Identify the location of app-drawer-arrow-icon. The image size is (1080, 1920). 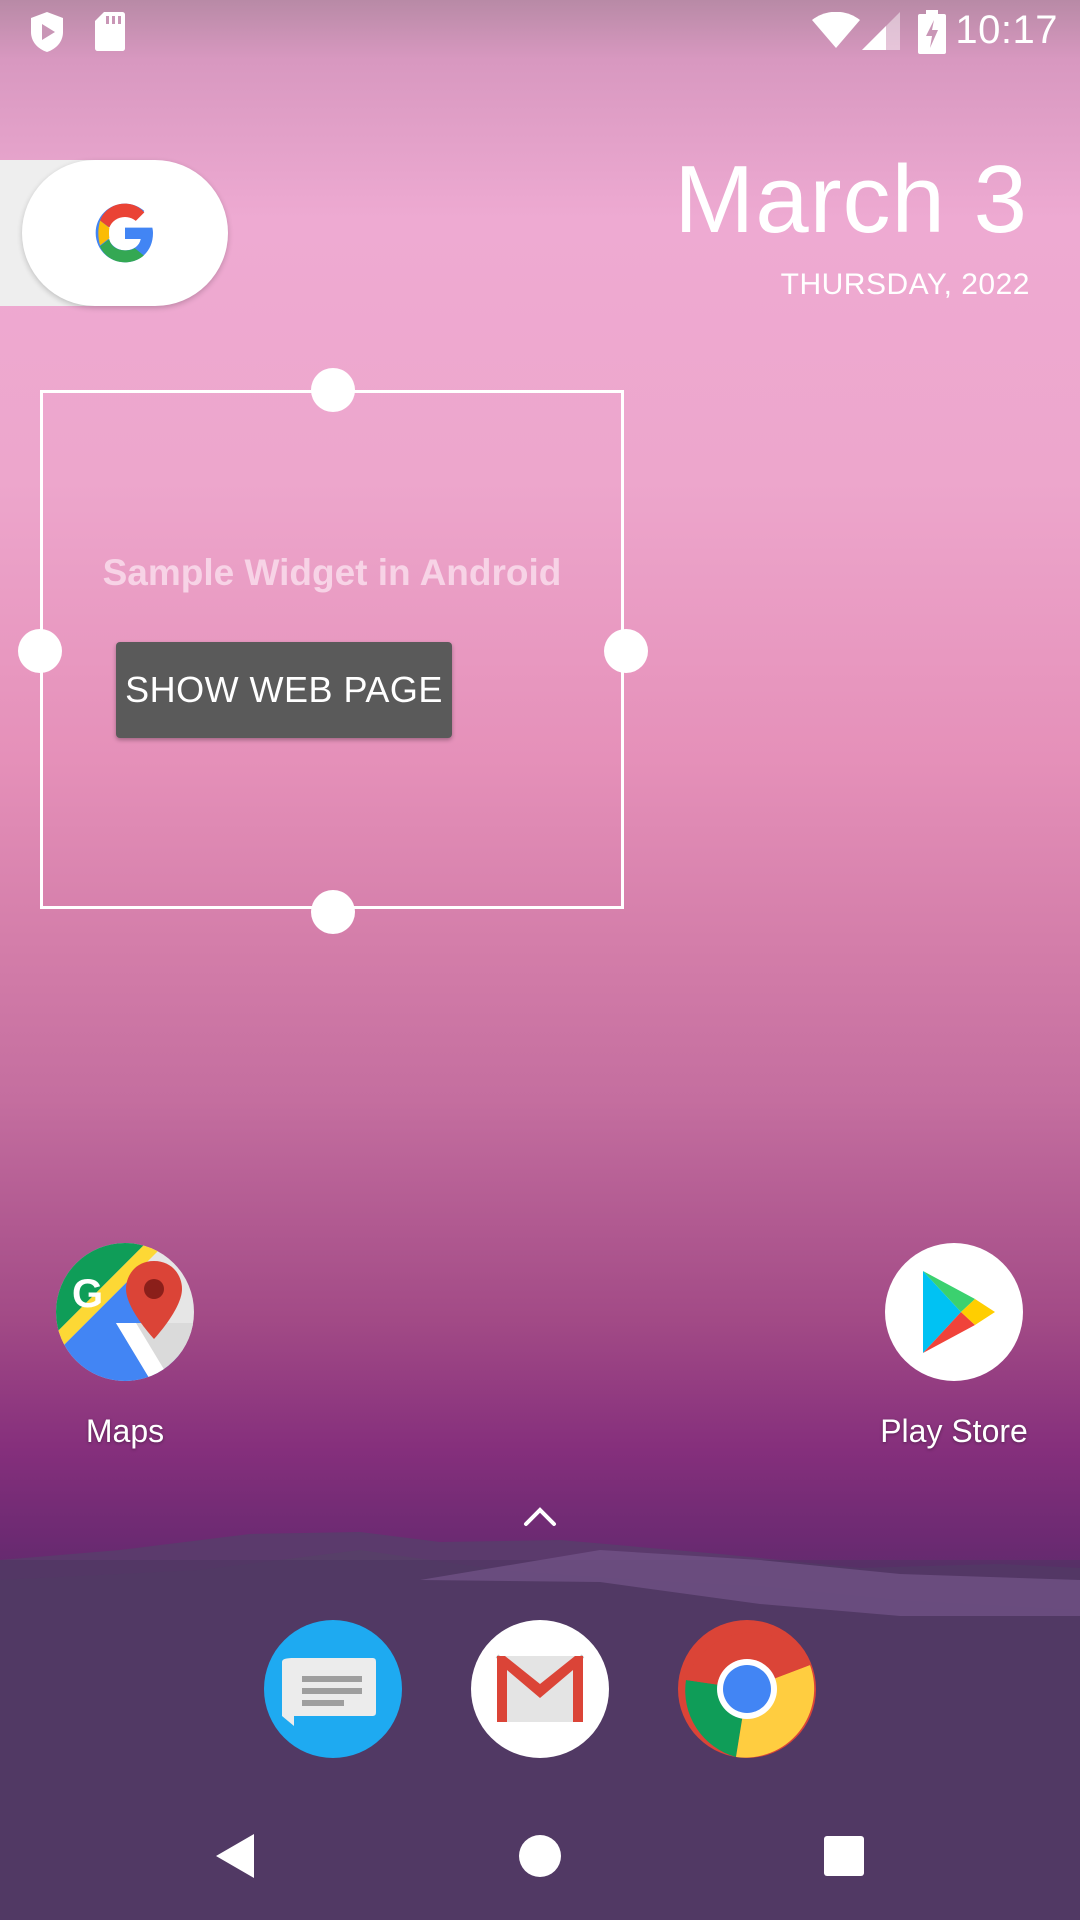
(540, 1518).